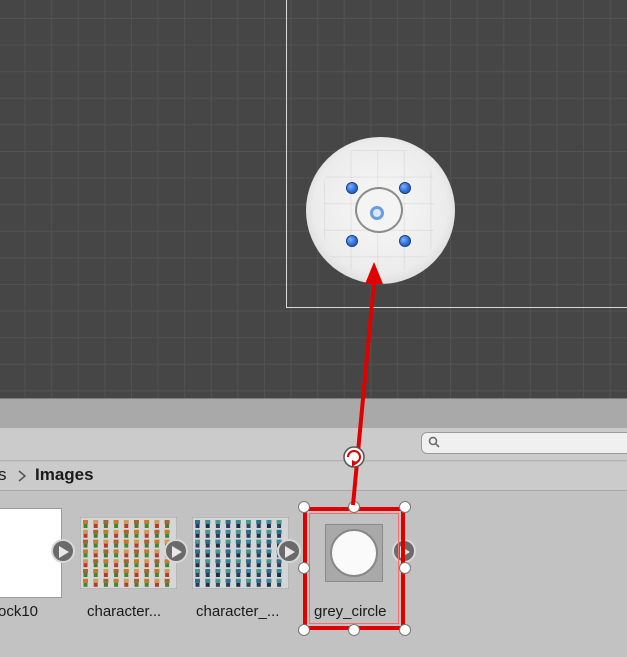 This screenshot has width=627, height=657. I want to click on resize-handle-bottom-left, so click(304, 630).